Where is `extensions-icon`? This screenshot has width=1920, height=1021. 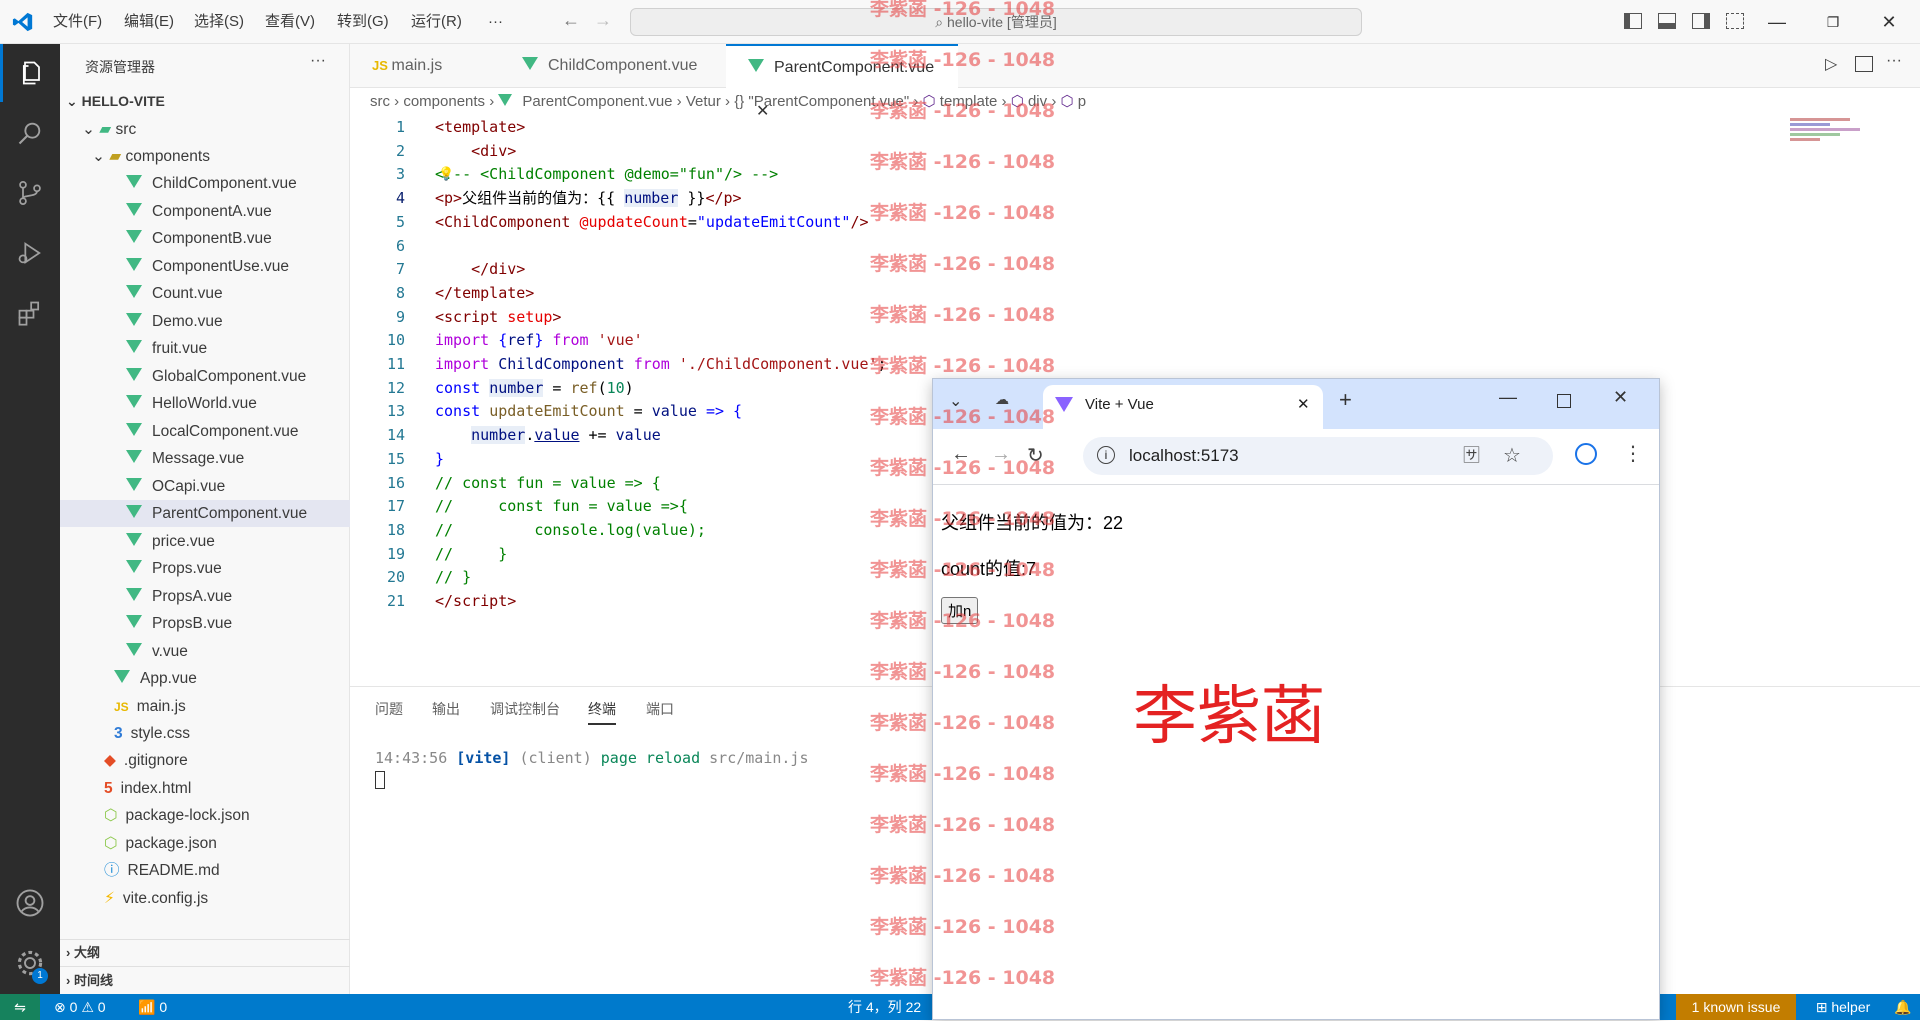
extensions-icon is located at coordinates (30, 313).